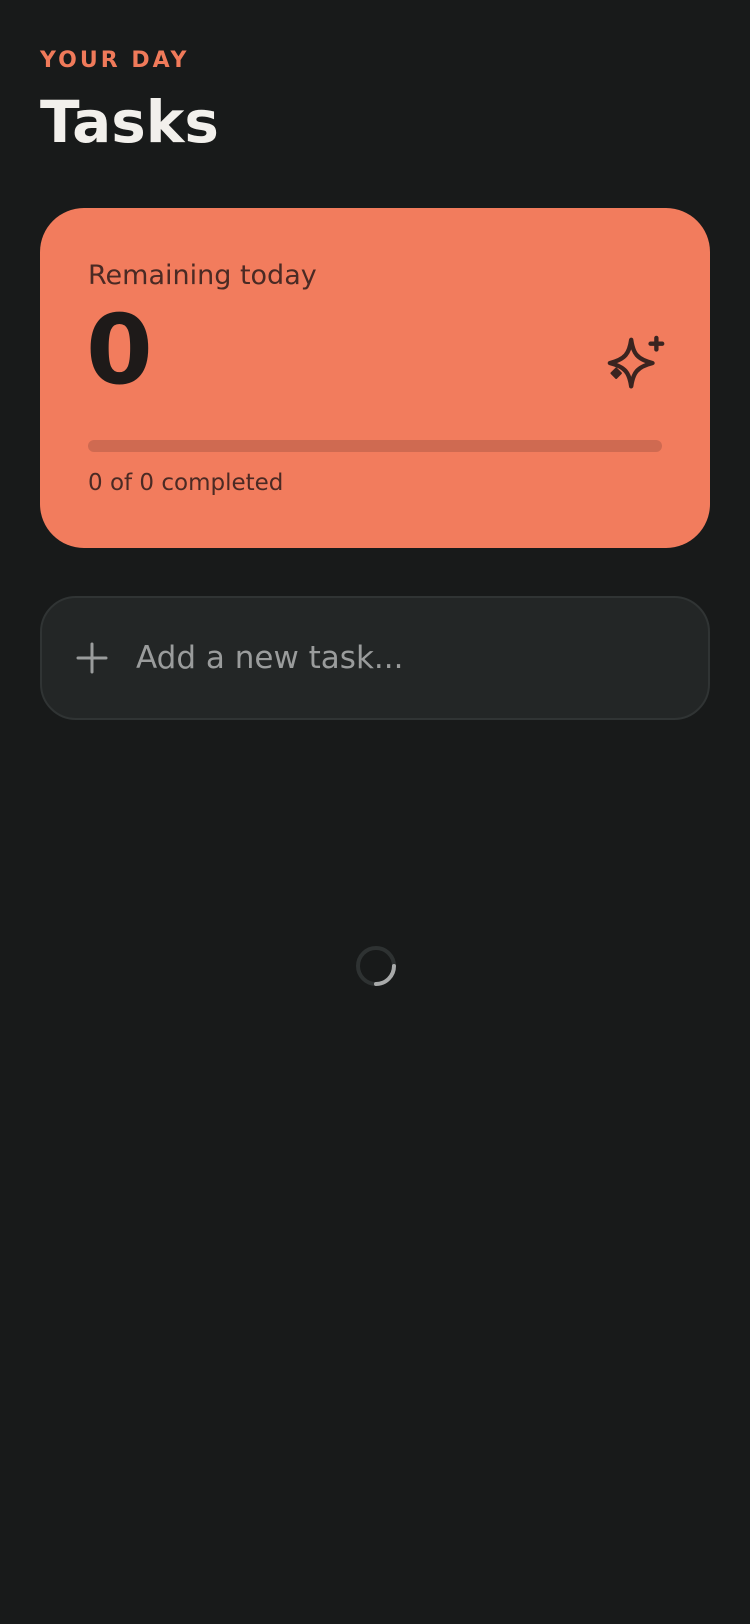 Image resolution: width=750 pixels, height=1624 pixels. I want to click on add-task-input, so click(406, 658).